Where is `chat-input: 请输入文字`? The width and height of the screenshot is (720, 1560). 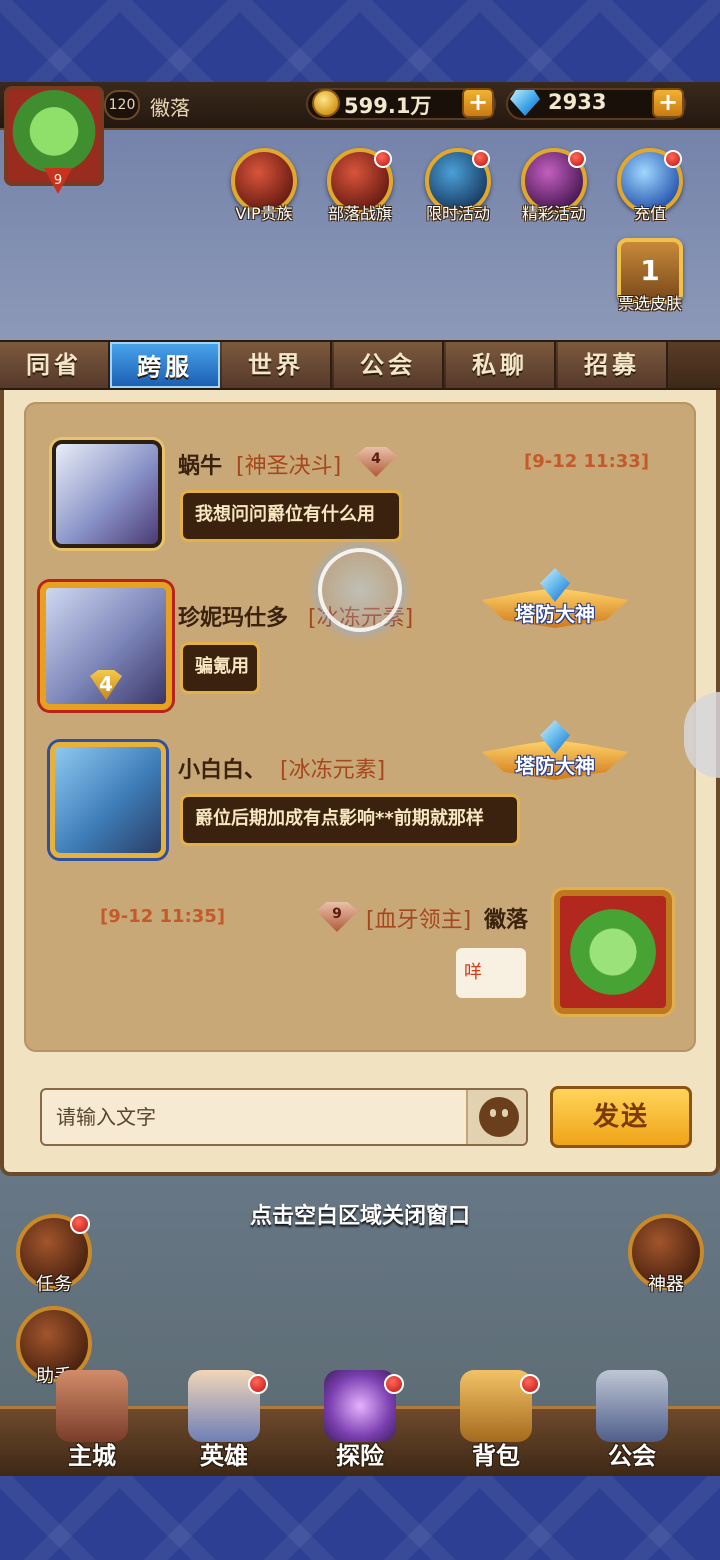
chat-input: 请输入文字 is located at coordinates (284, 1117).